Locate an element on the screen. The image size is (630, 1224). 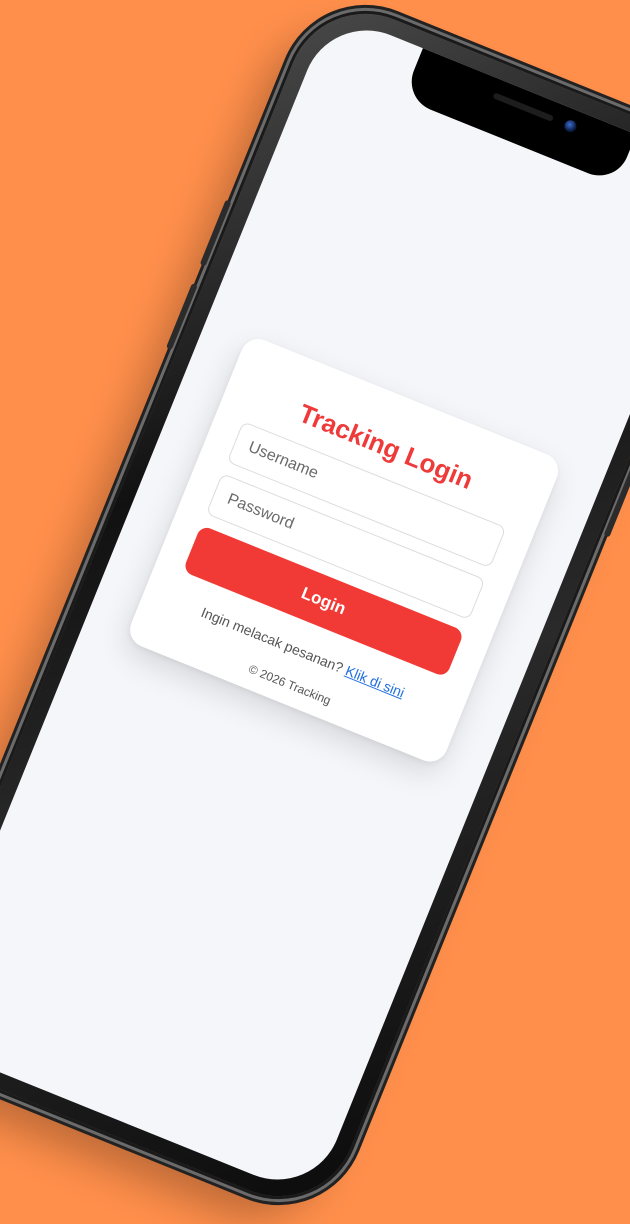
speaker-grille is located at coordinates (523, 107).